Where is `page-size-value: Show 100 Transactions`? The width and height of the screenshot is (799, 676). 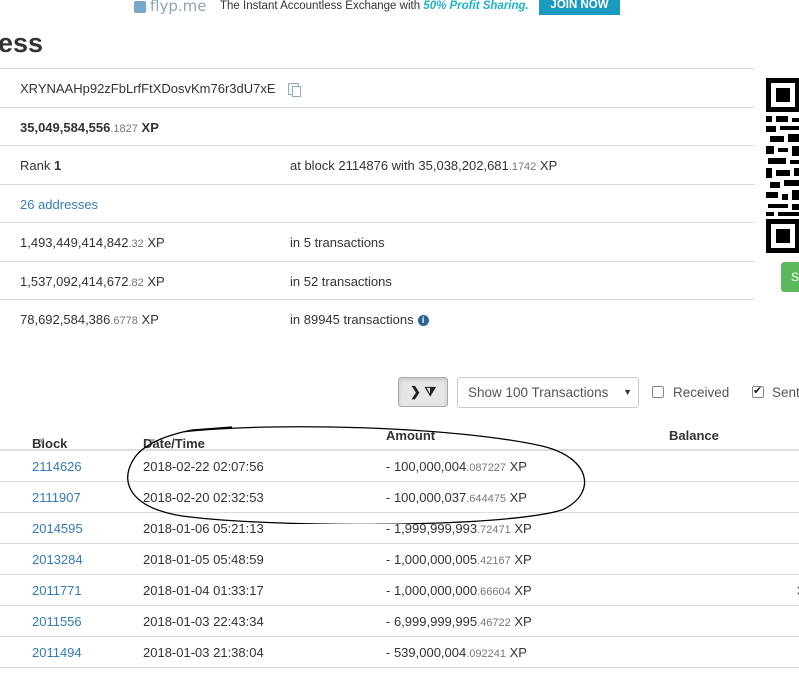 page-size-value: Show 100 Transactions is located at coordinates (538, 392).